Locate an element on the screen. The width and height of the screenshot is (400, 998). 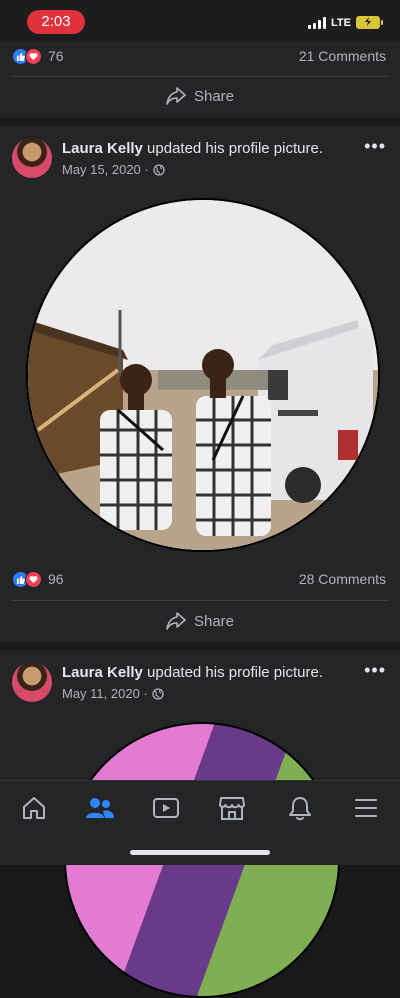
friends-icon is located at coordinates (100, 808).